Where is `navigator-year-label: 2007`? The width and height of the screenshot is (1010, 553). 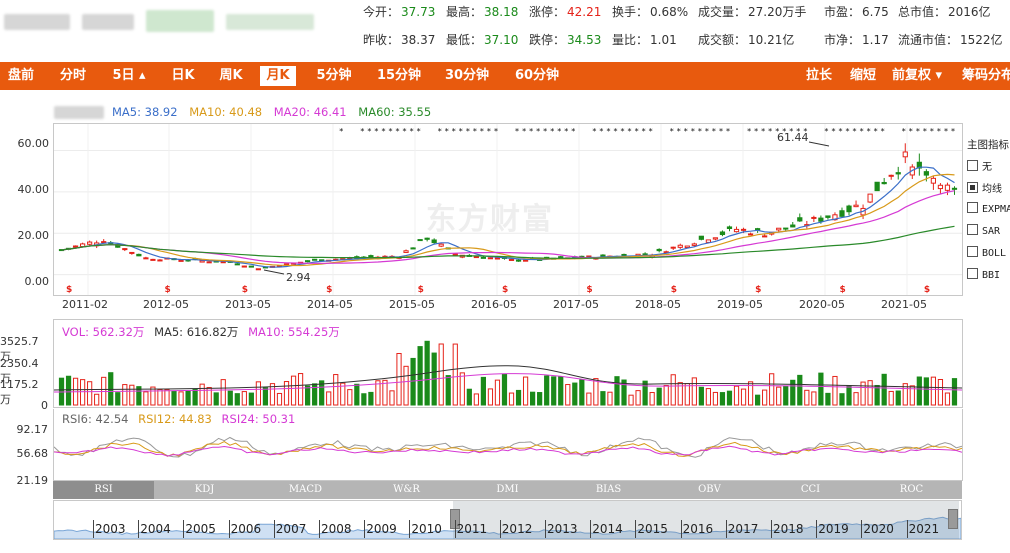
navigator-year-label: 2007 is located at coordinates (291, 529).